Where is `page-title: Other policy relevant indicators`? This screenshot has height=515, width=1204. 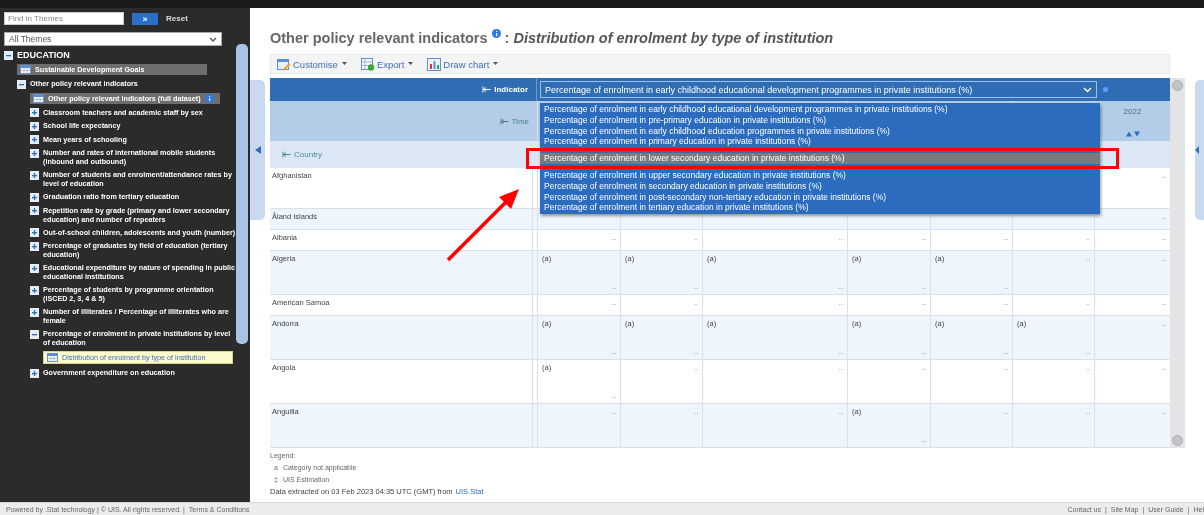
page-title: Other policy relevant indicators is located at coordinates (379, 38).